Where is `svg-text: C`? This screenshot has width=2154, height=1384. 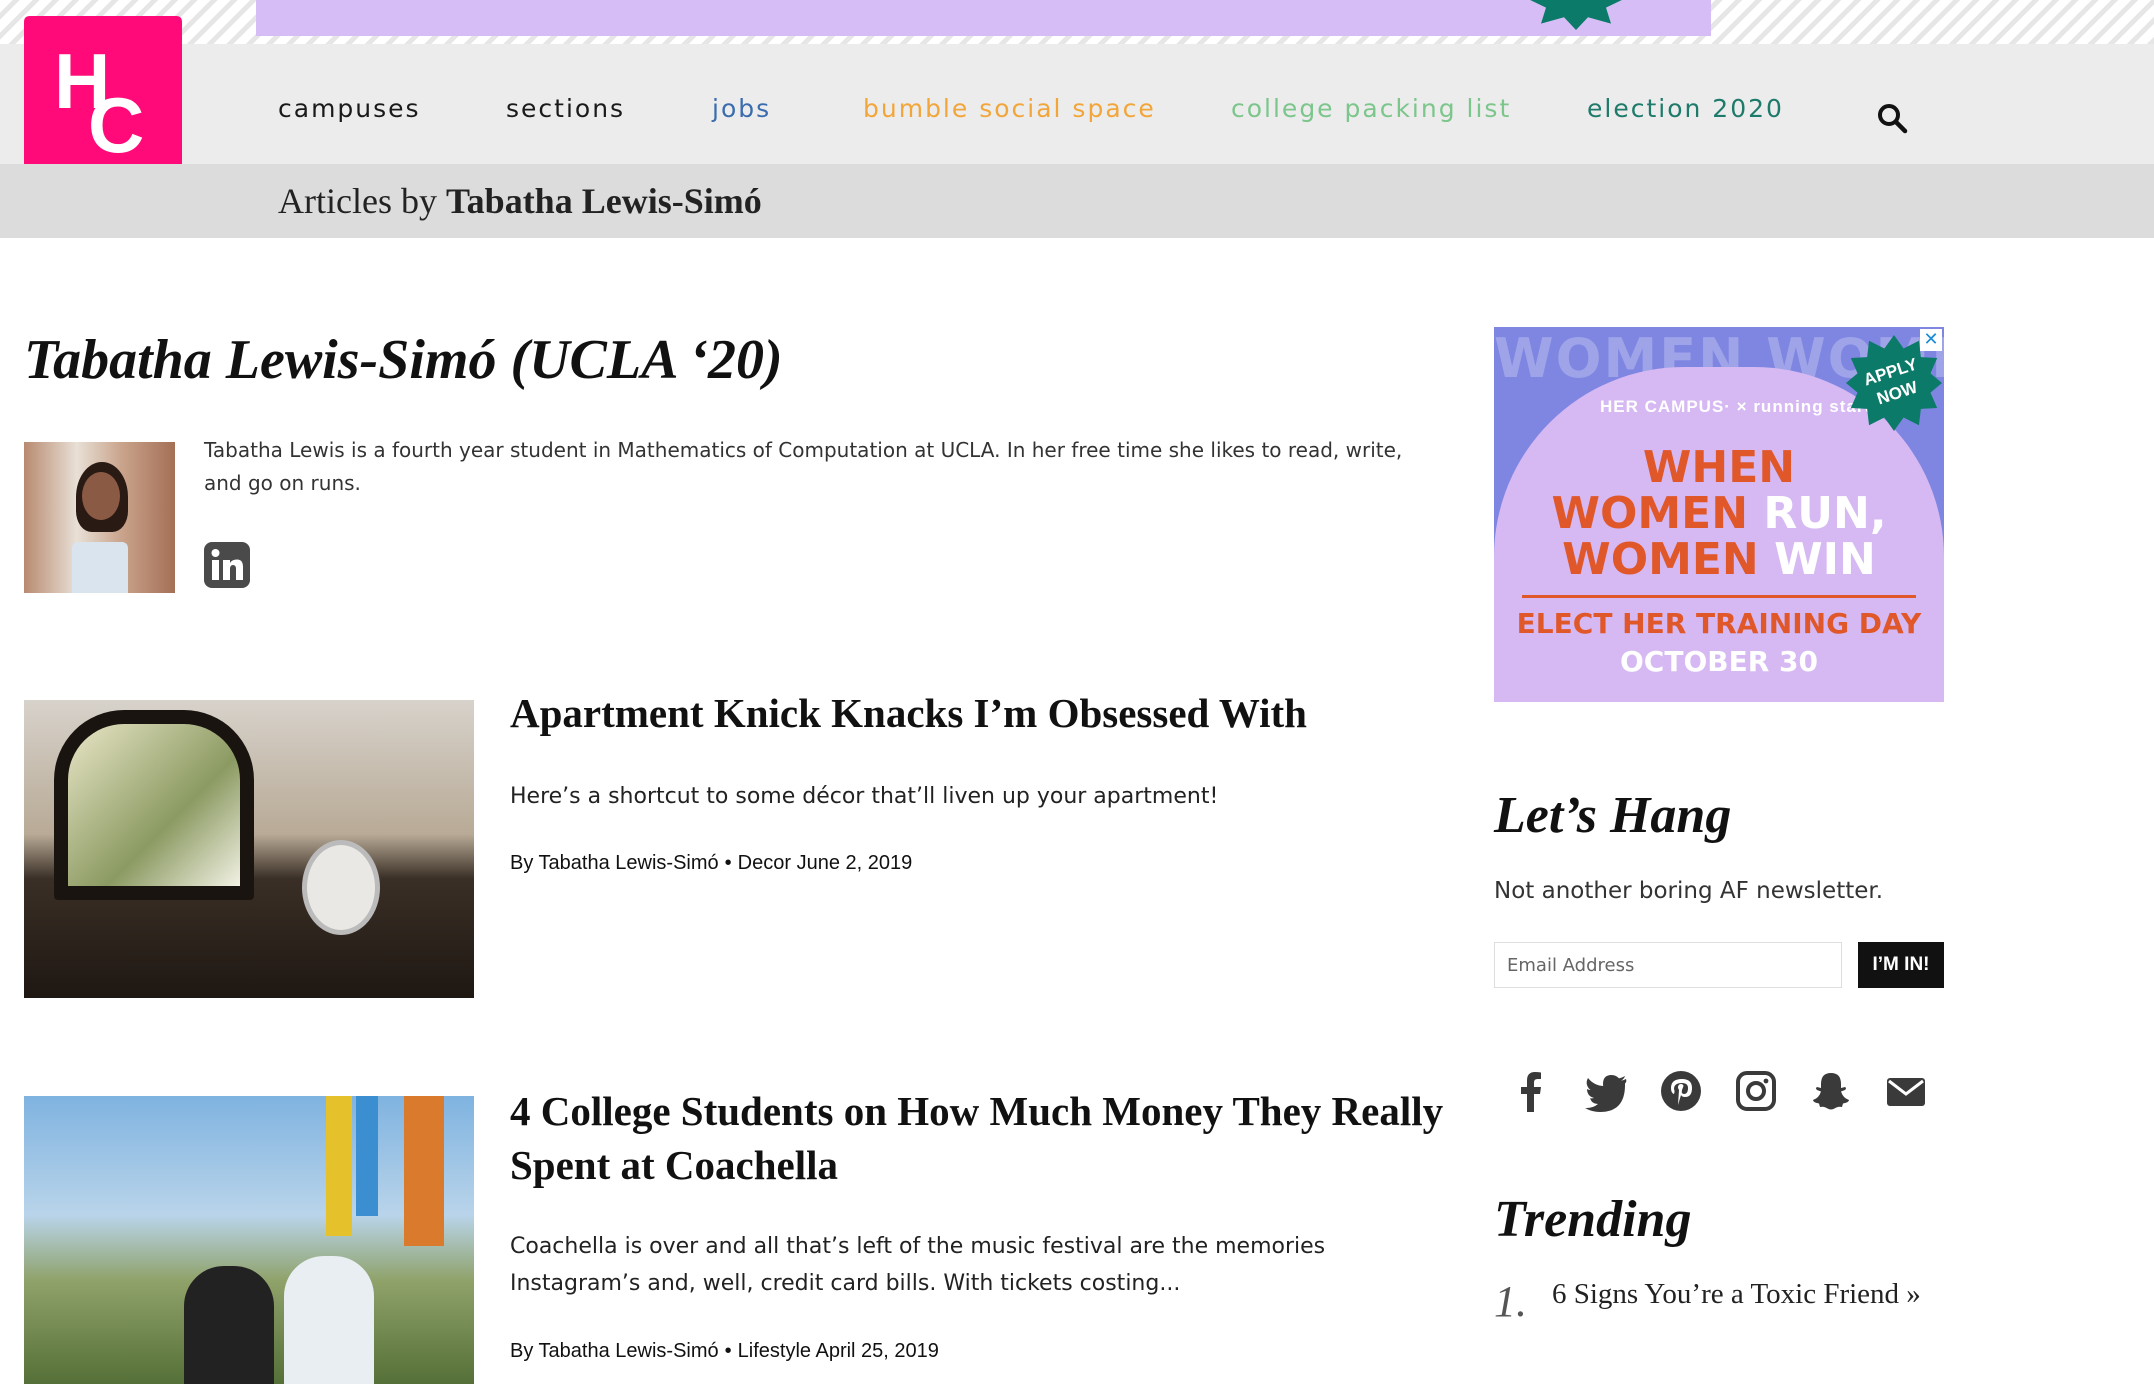 svg-text: C is located at coordinates (116, 125).